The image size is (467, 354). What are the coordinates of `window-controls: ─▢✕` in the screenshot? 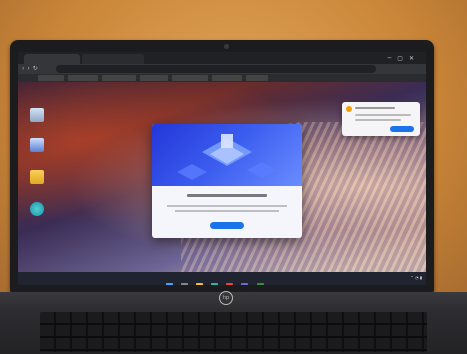 It's located at (404, 58).